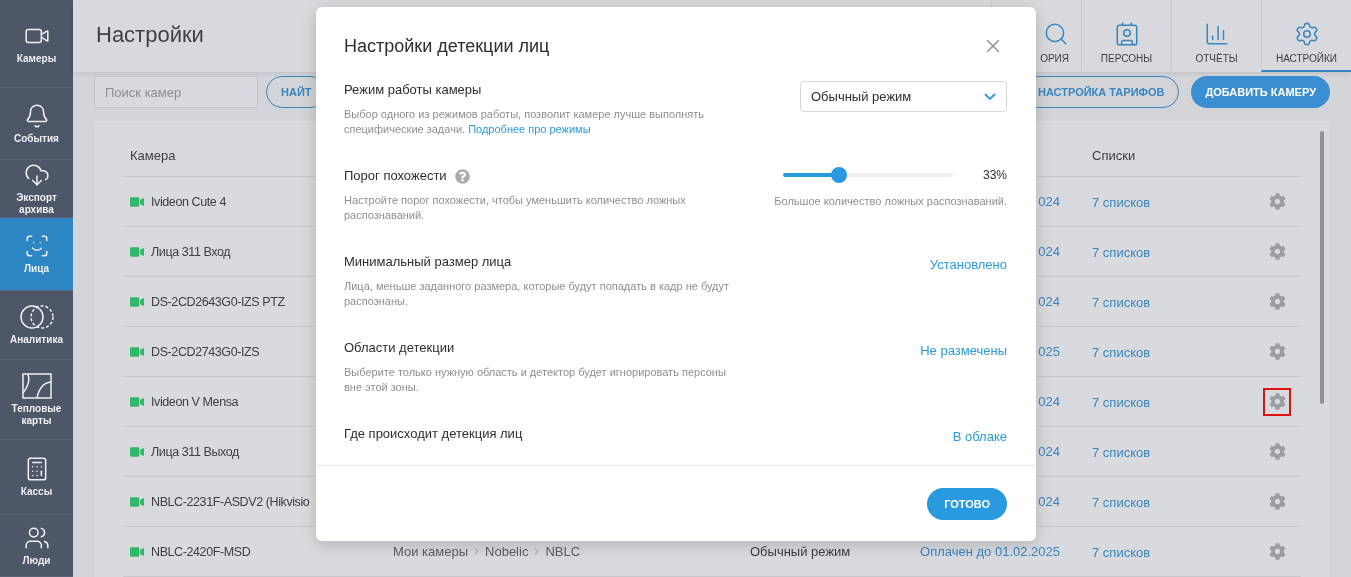  What do you see at coordinates (462, 176) in the screenshot?
I see `help-icon` at bounding box center [462, 176].